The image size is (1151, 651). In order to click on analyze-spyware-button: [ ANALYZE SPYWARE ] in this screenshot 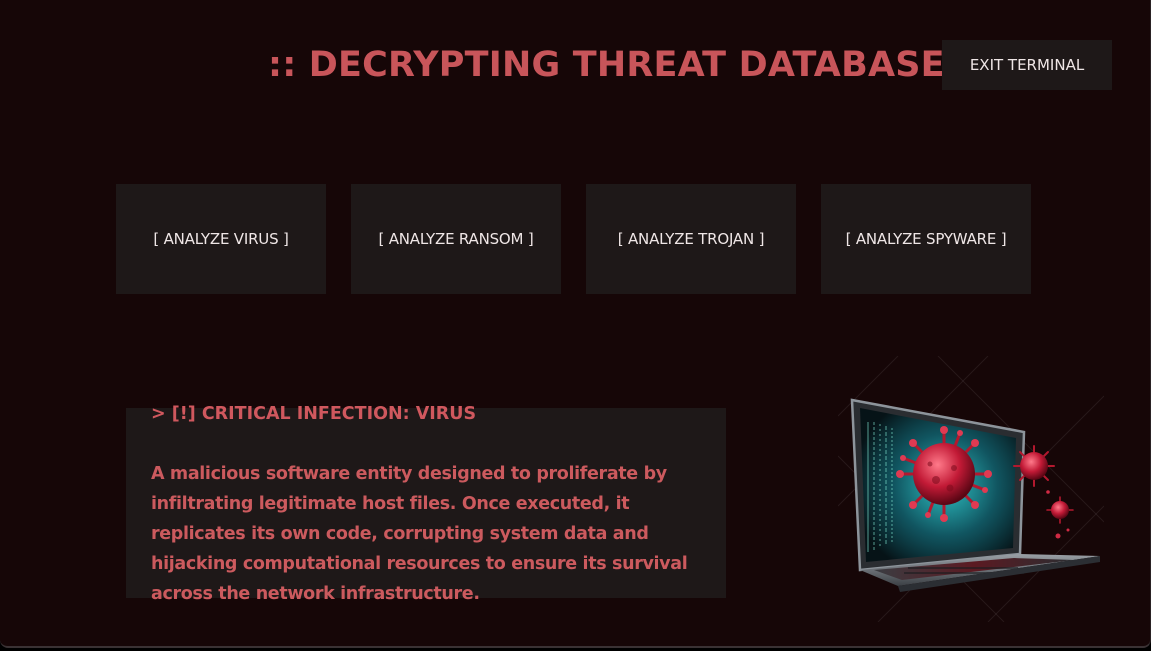, I will do `click(926, 239)`.